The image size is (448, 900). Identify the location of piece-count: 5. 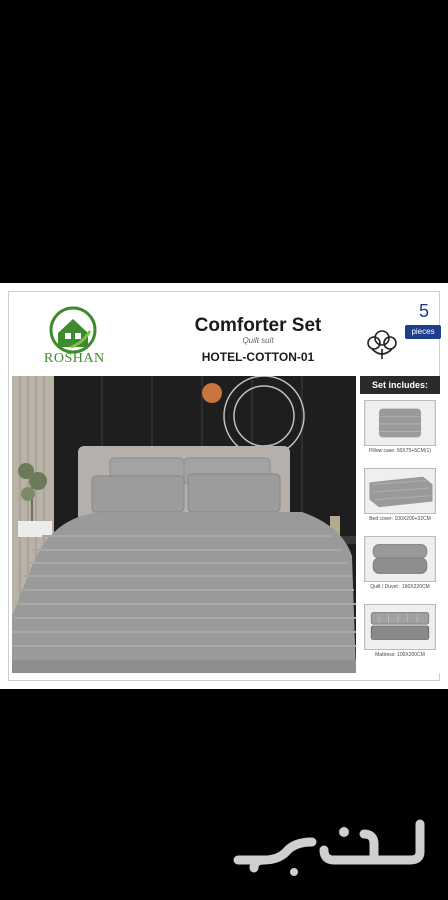
(423, 311).